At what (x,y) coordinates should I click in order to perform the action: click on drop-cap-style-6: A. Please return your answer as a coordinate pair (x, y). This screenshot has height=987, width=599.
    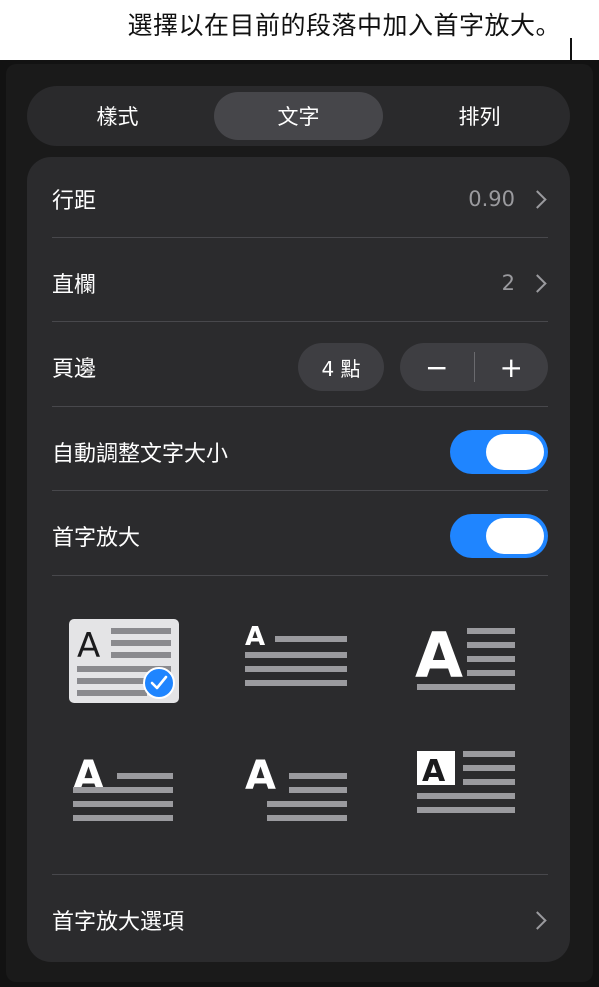
    Looking at the image, I should click on (470, 787).